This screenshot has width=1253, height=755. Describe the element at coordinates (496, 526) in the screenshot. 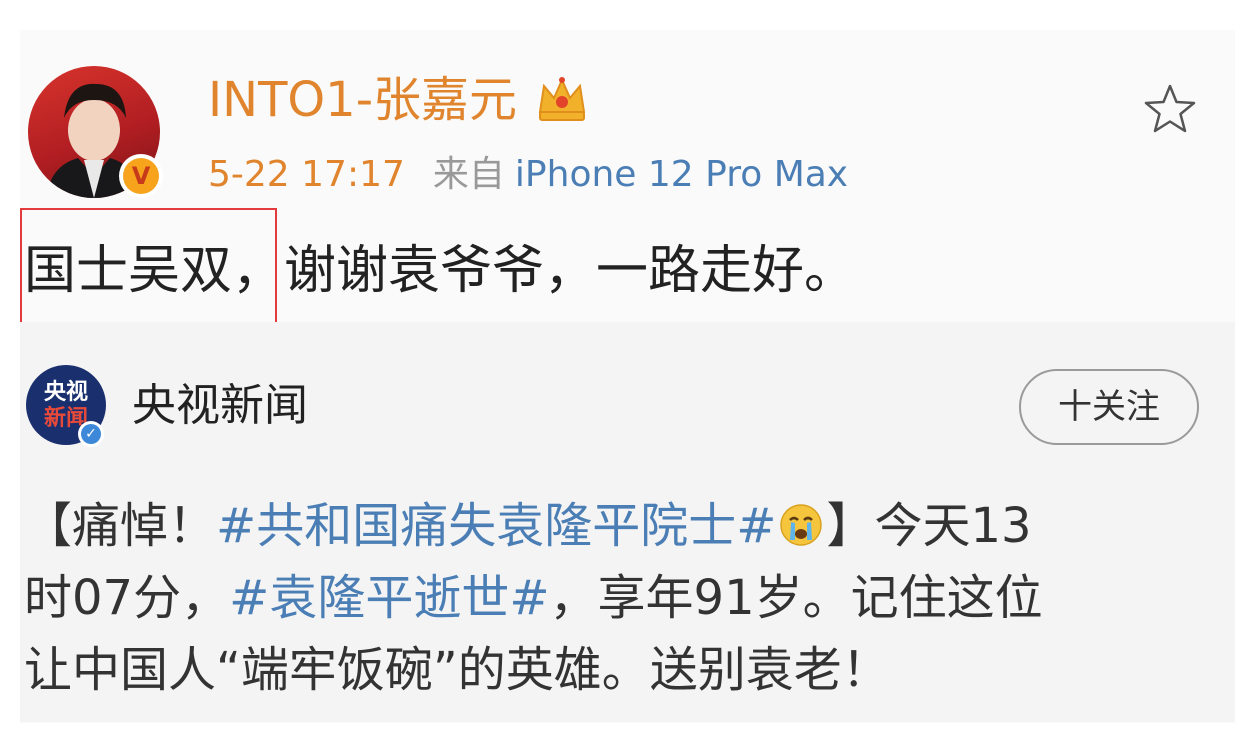

I see `hashtag-link: #共和国痛失袁隆平院士#` at that location.